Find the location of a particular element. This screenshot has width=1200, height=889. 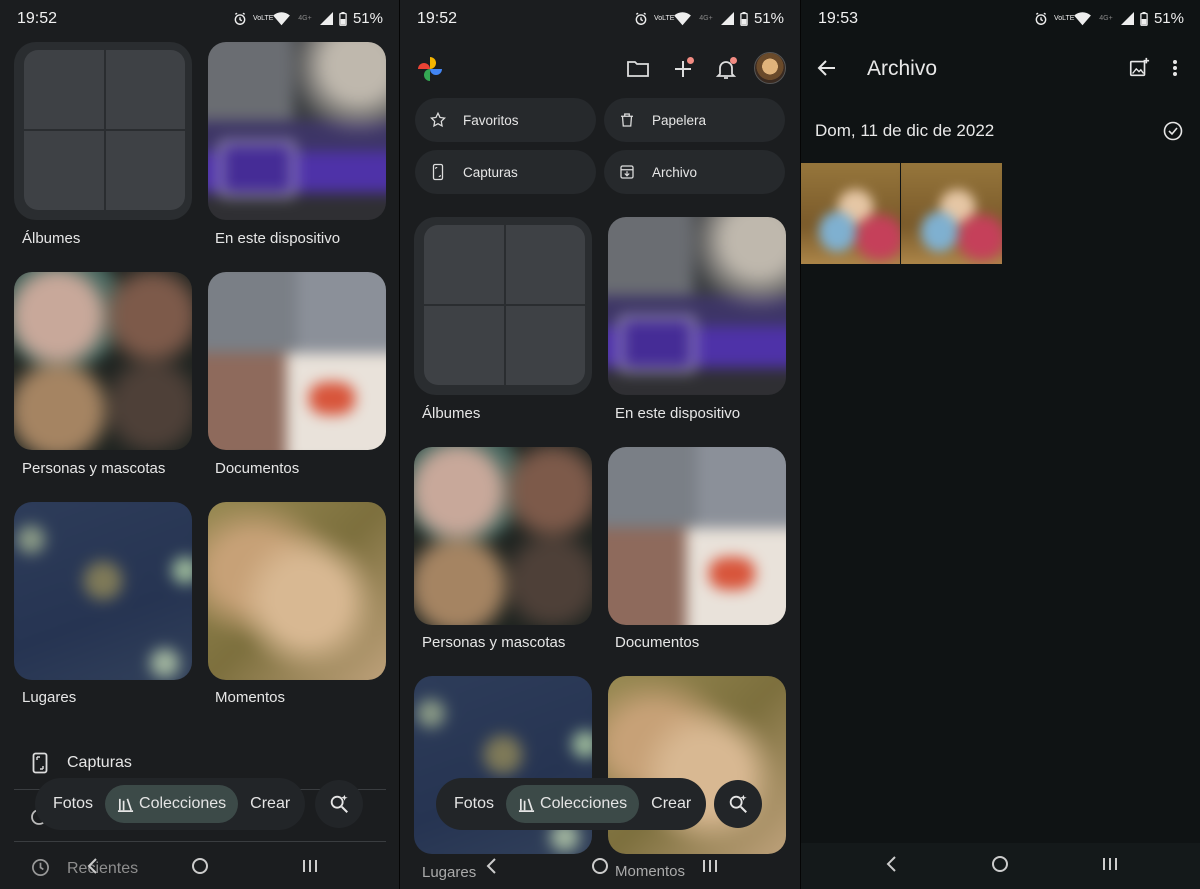

chip-capturas: Capturas is located at coordinates (505, 172).